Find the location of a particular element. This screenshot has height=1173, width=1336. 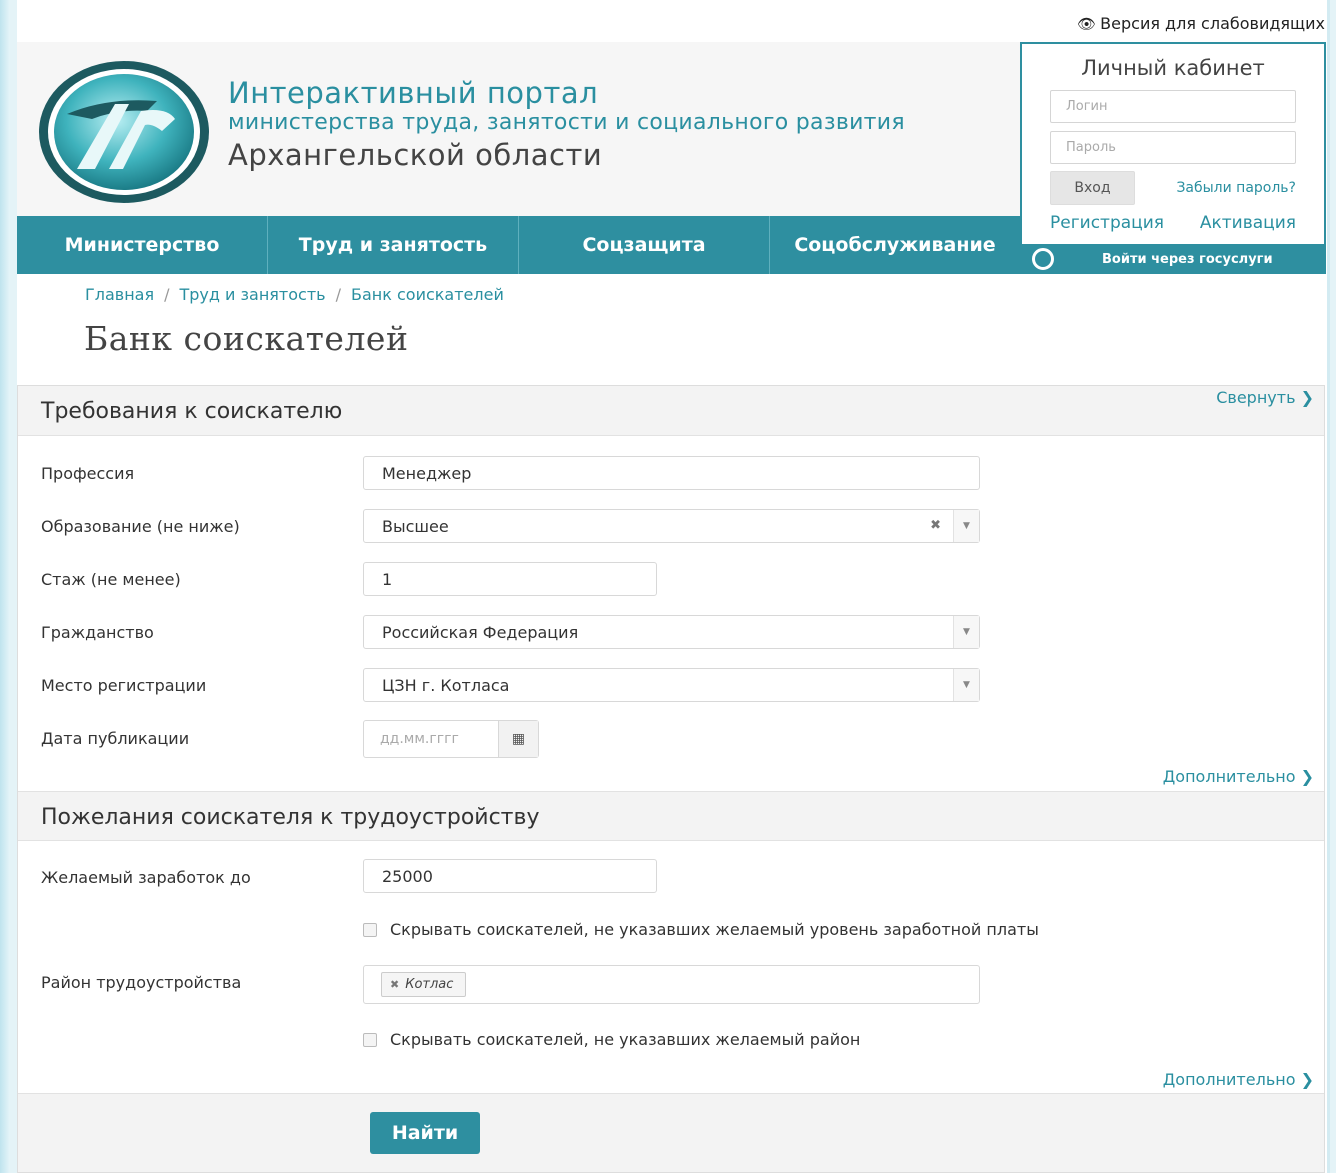

district-multiselect: ✖ Котлас is located at coordinates (671, 984).